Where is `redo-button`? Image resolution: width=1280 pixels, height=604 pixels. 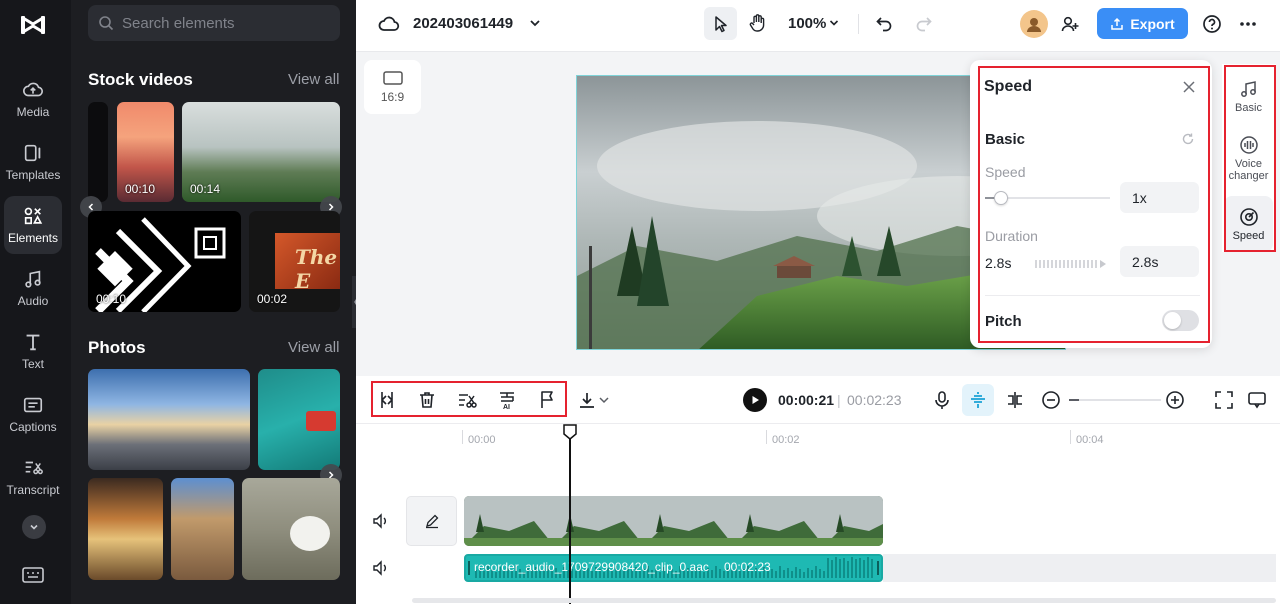
redo-button is located at coordinates (924, 23).